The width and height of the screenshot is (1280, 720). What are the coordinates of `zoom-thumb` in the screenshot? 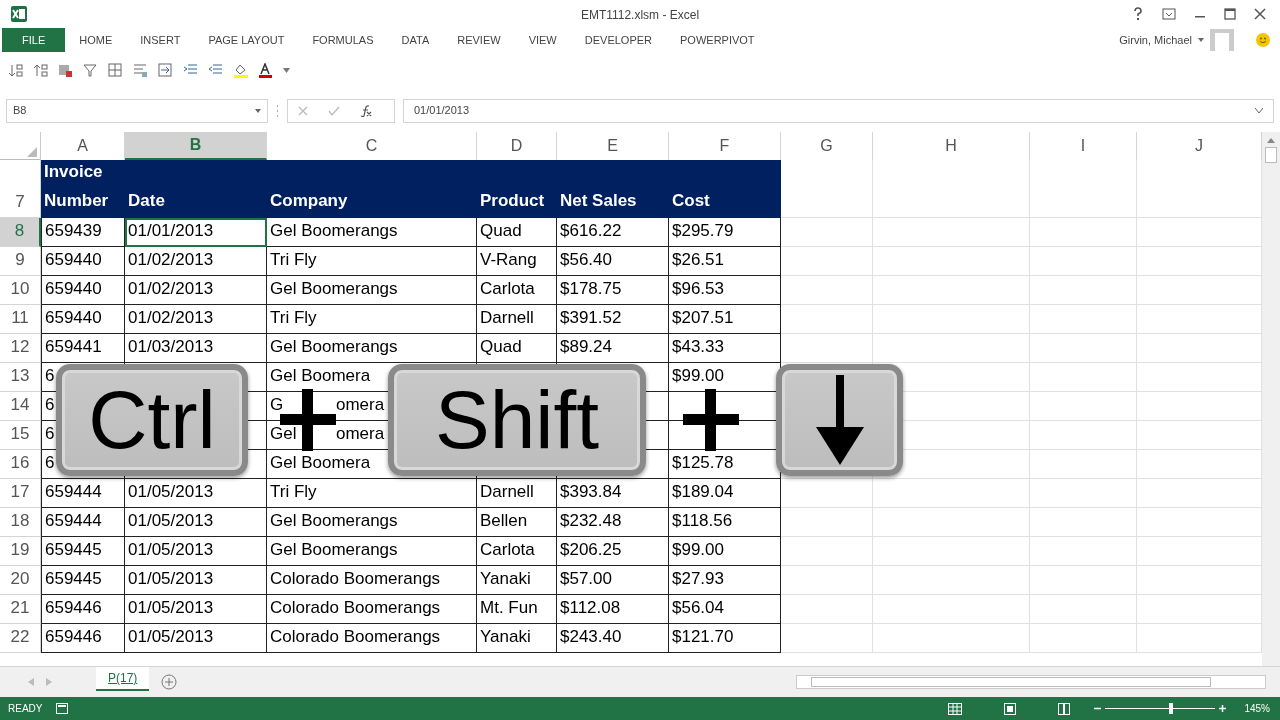 It's located at (1171, 709).